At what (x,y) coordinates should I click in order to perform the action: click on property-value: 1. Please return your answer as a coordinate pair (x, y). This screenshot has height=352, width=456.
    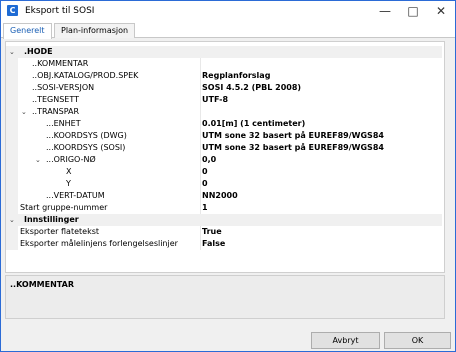
    Looking at the image, I should click on (205, 208).